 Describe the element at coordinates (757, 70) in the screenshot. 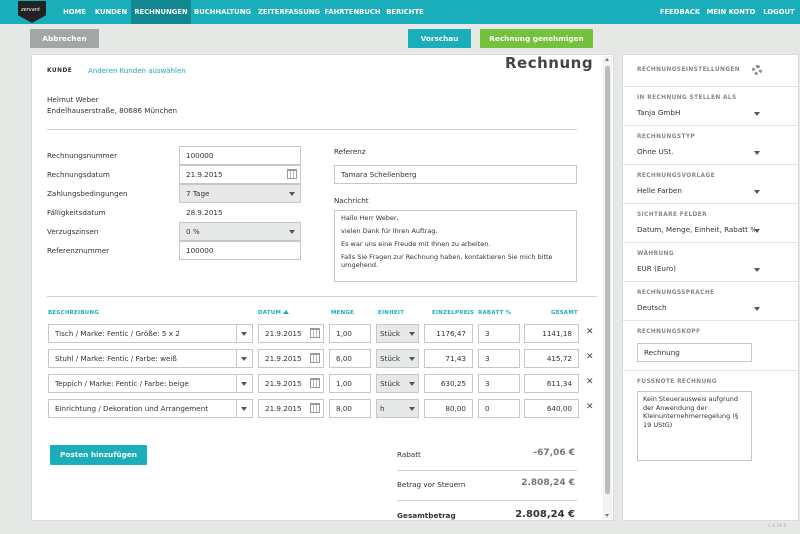

I see `gear-icon` at that location.